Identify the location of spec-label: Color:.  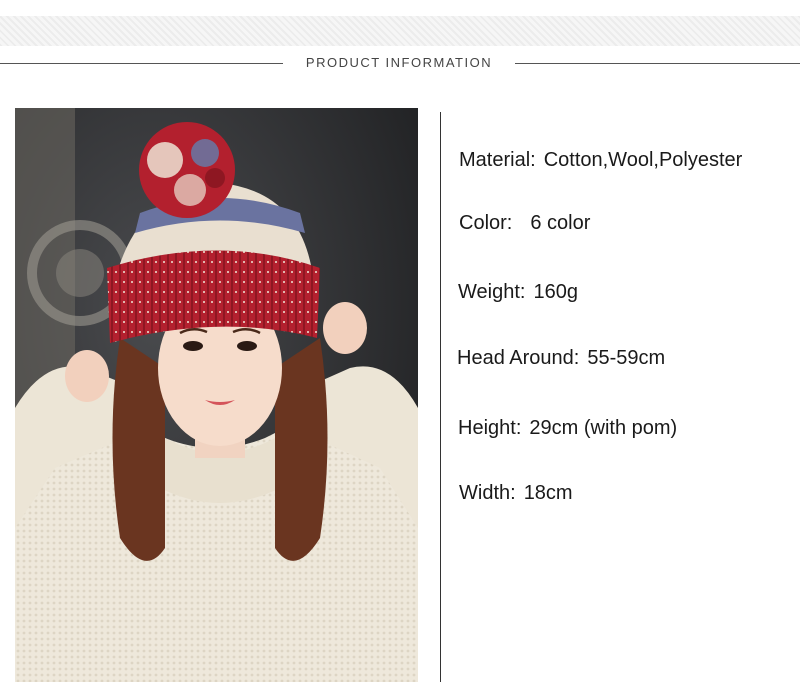
(486, 223).